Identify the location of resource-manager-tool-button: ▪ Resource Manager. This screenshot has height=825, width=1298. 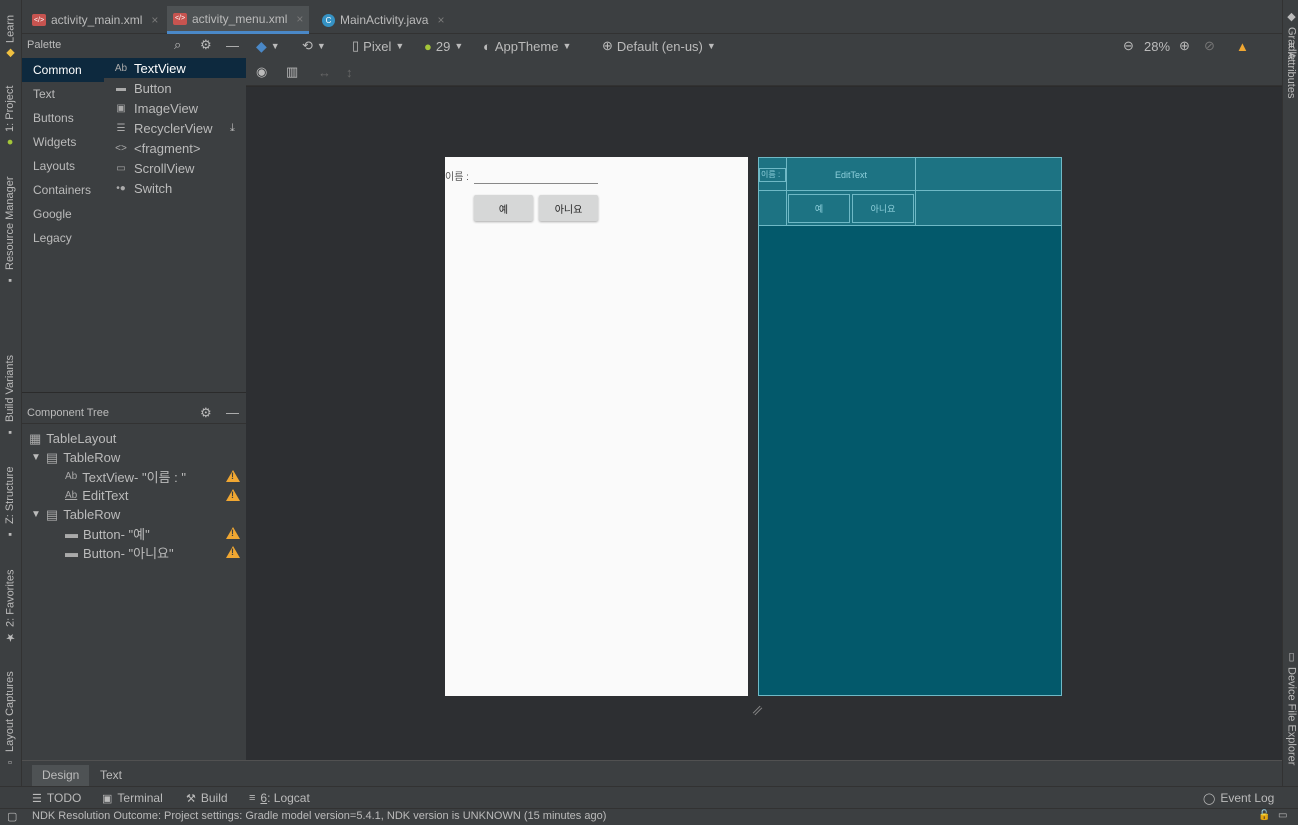
(10, 228).